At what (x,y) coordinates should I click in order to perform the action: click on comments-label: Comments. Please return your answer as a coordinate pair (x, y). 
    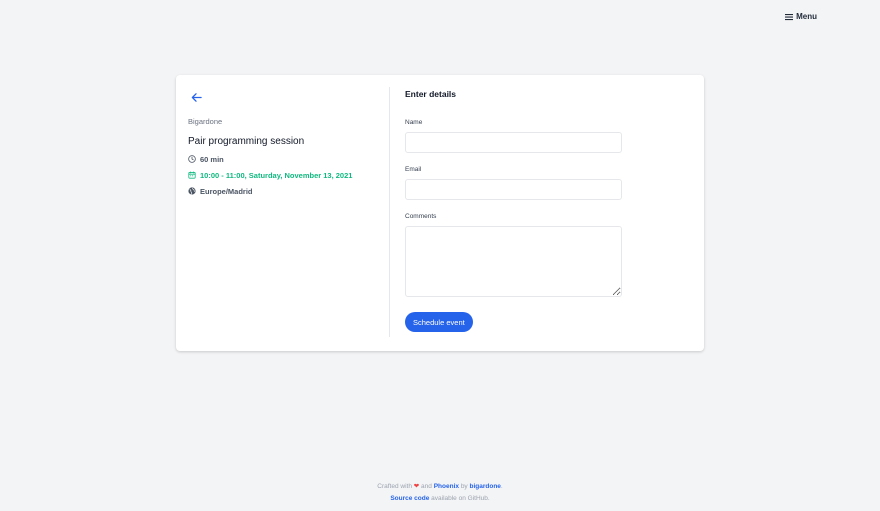
    Looking at the image, I should click on (421, 216).